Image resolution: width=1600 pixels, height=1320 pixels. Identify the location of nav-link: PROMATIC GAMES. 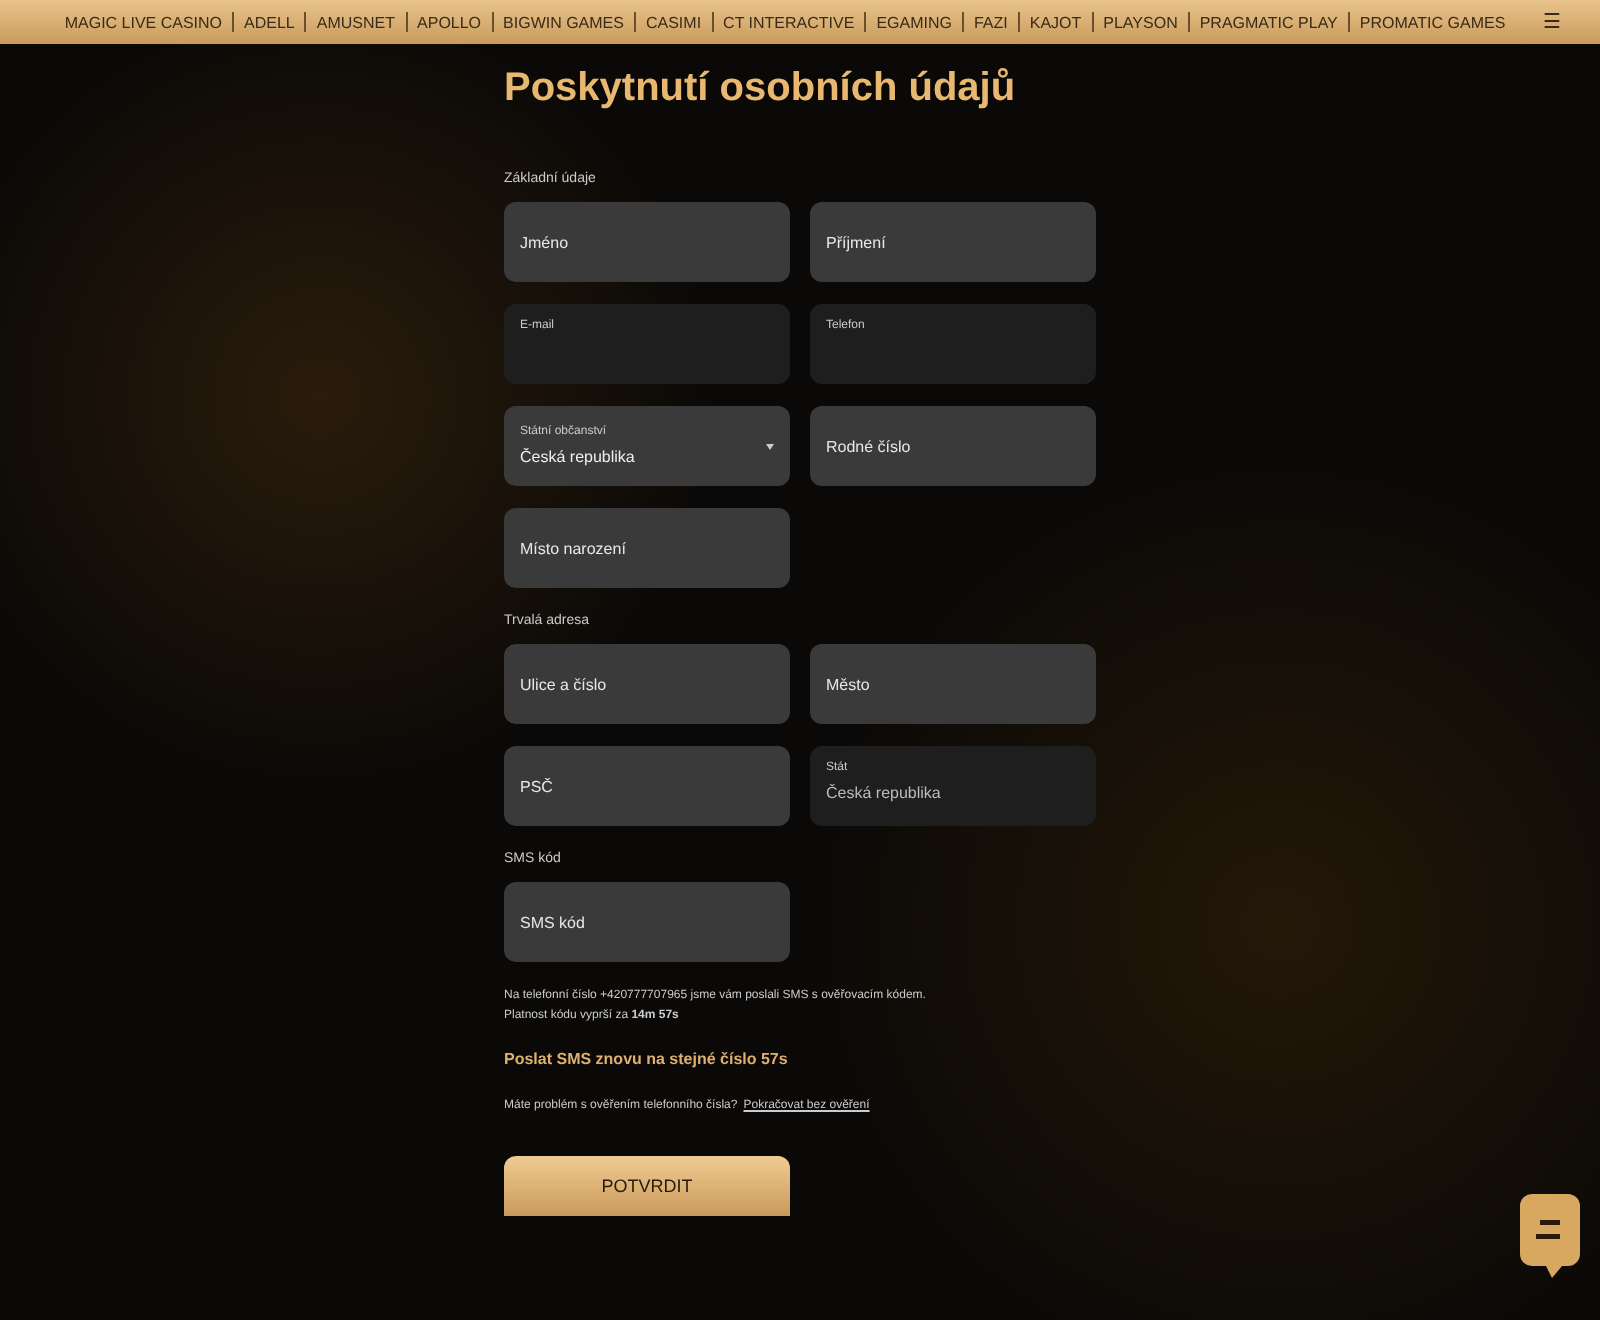
(1432, 22).